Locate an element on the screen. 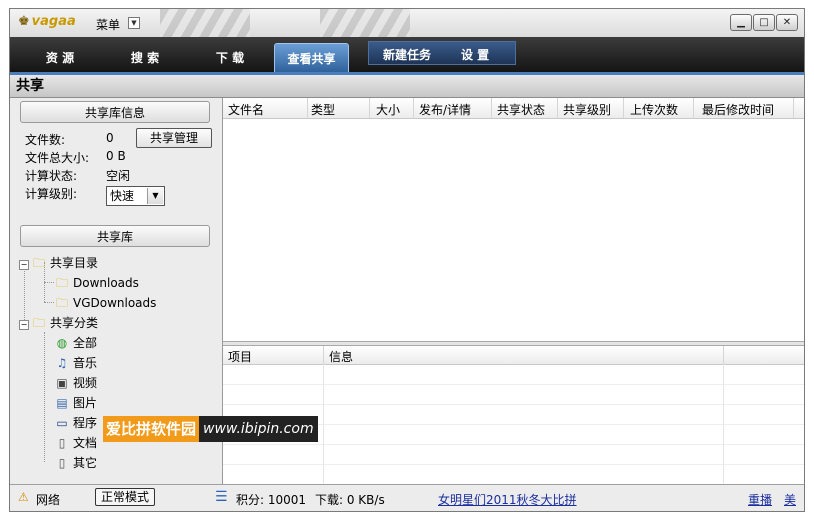 This screenshot has height=523, width=814. tree-cat-music: ♫ 音乐 is located at coordinates (75, 362).